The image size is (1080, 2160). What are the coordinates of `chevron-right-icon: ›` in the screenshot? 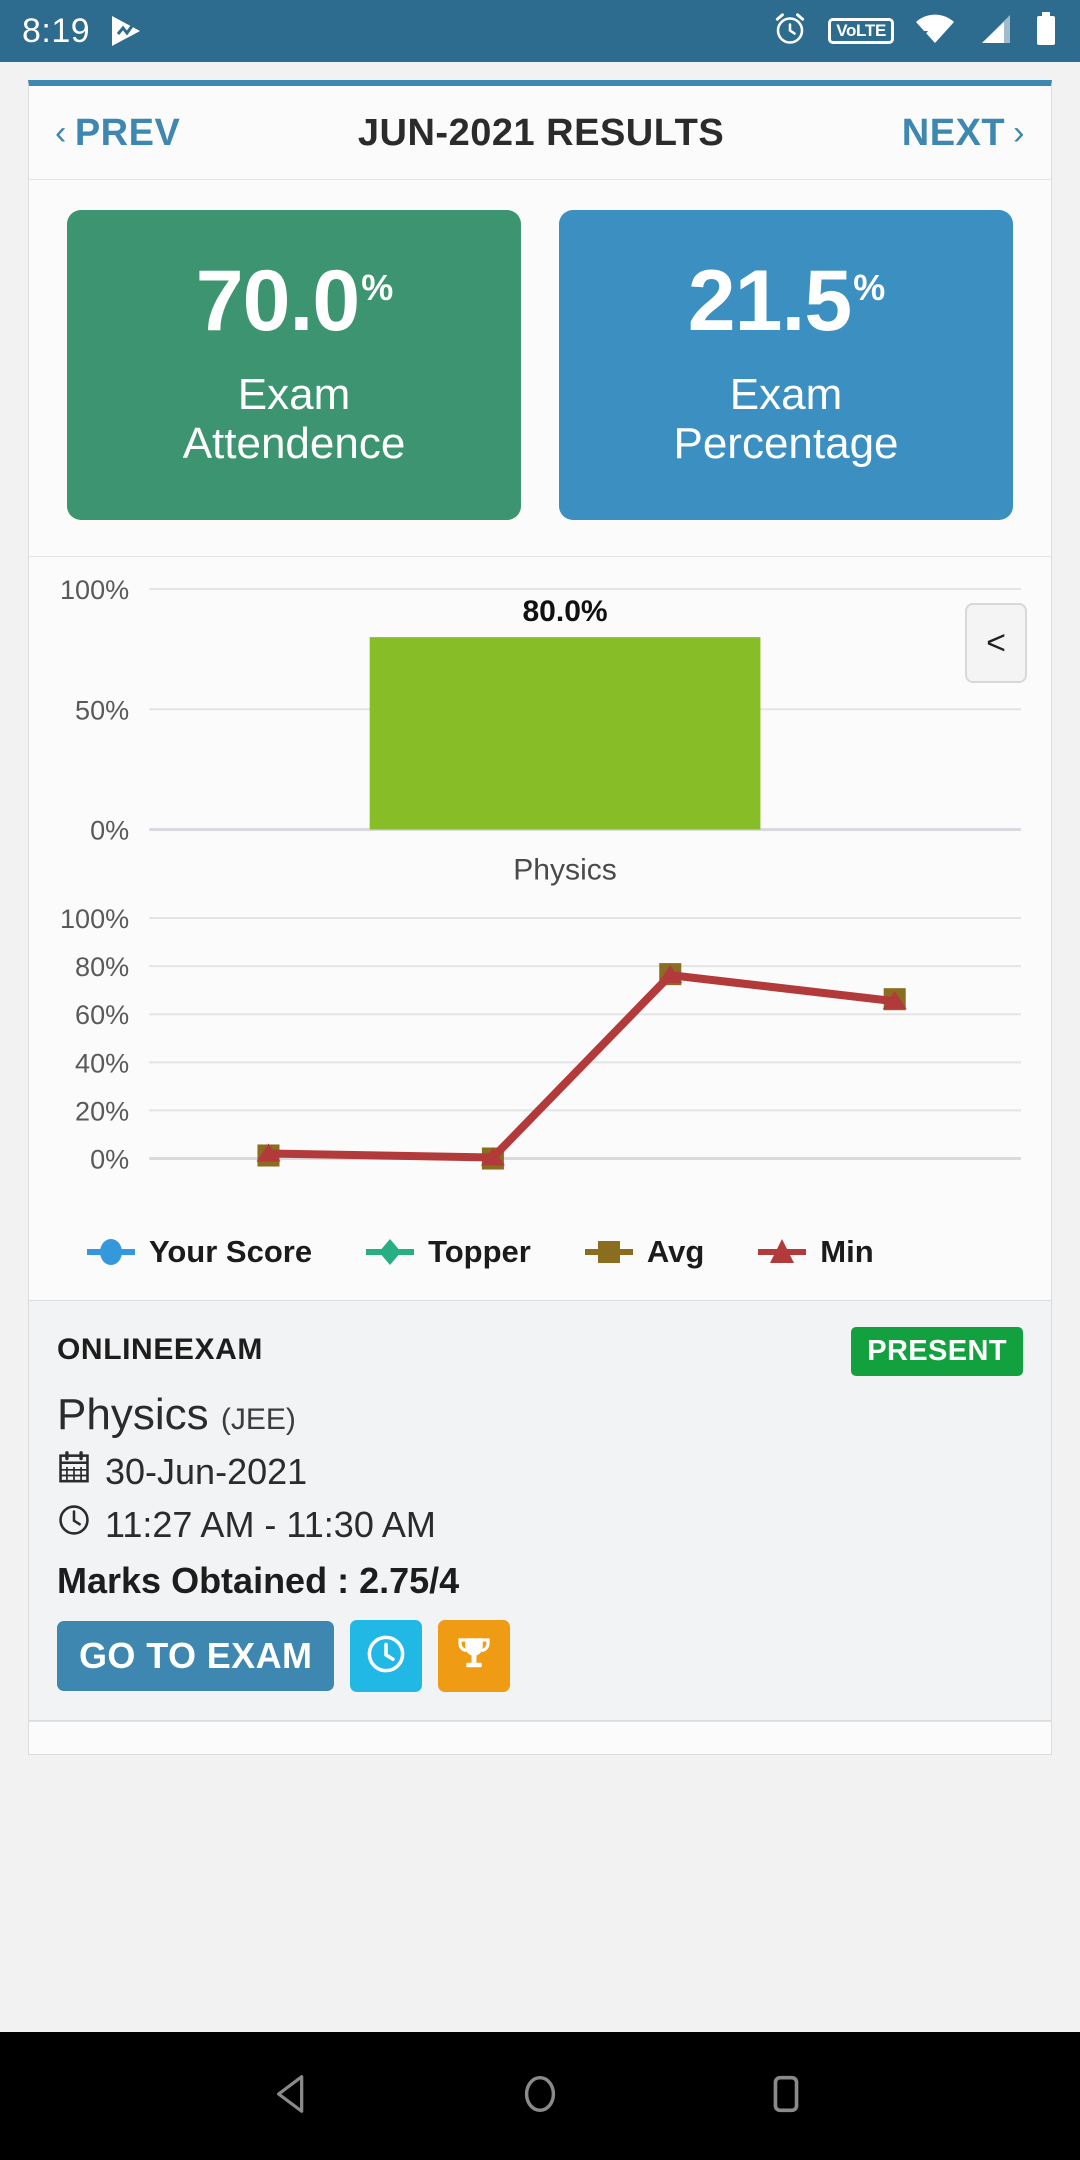 It's located at (1019, 133).